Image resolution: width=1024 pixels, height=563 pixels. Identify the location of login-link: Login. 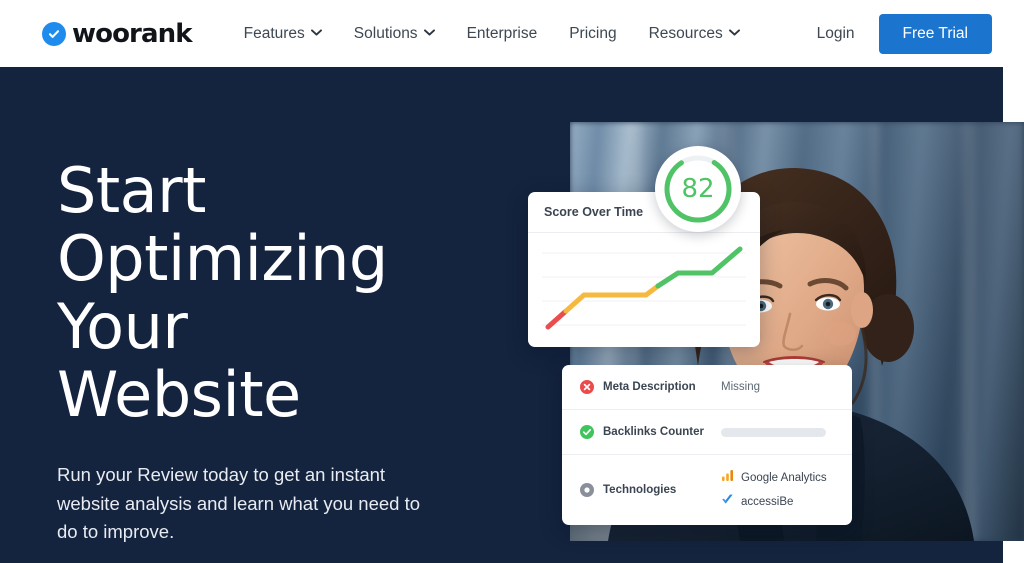
(836, 34).